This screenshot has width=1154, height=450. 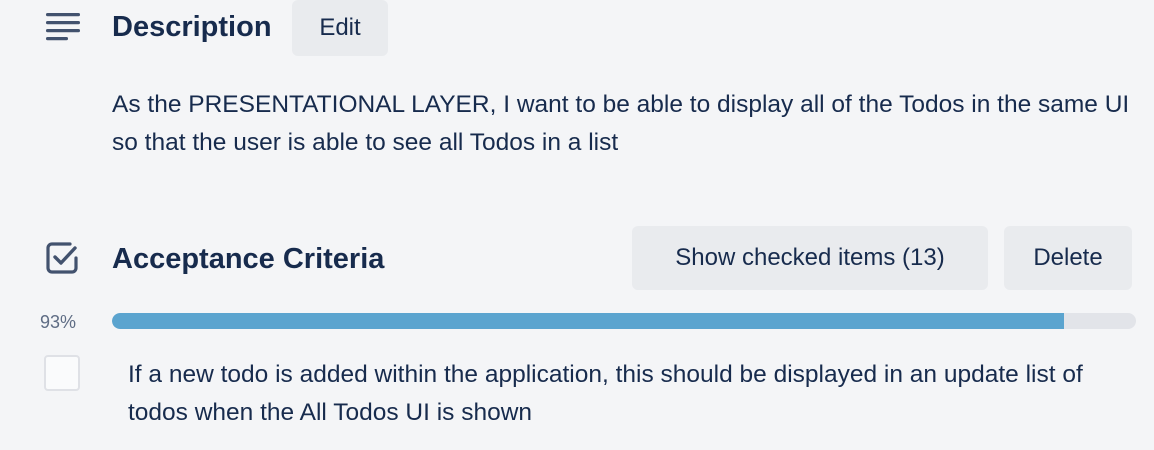 I want to click on delete-checklist-button: Delete, so click(x=1068, y=258).